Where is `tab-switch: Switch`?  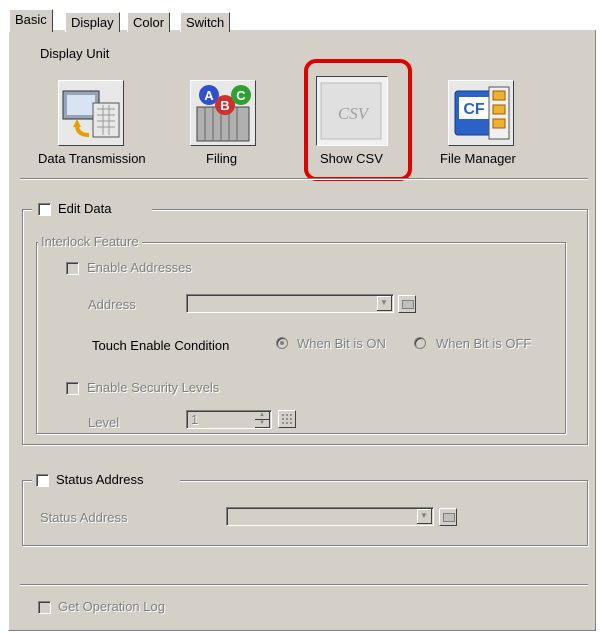
tab-switch: Switch is located at coordinates (205, 22).